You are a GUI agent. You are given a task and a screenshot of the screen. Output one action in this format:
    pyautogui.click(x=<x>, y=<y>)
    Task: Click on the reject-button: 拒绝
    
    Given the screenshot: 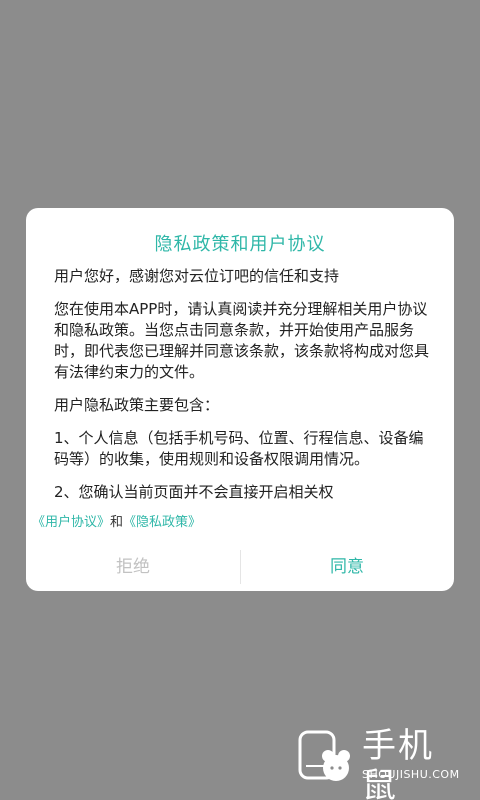 What is the action you would take?
    pyautogui.click(x=133, y=567)
    